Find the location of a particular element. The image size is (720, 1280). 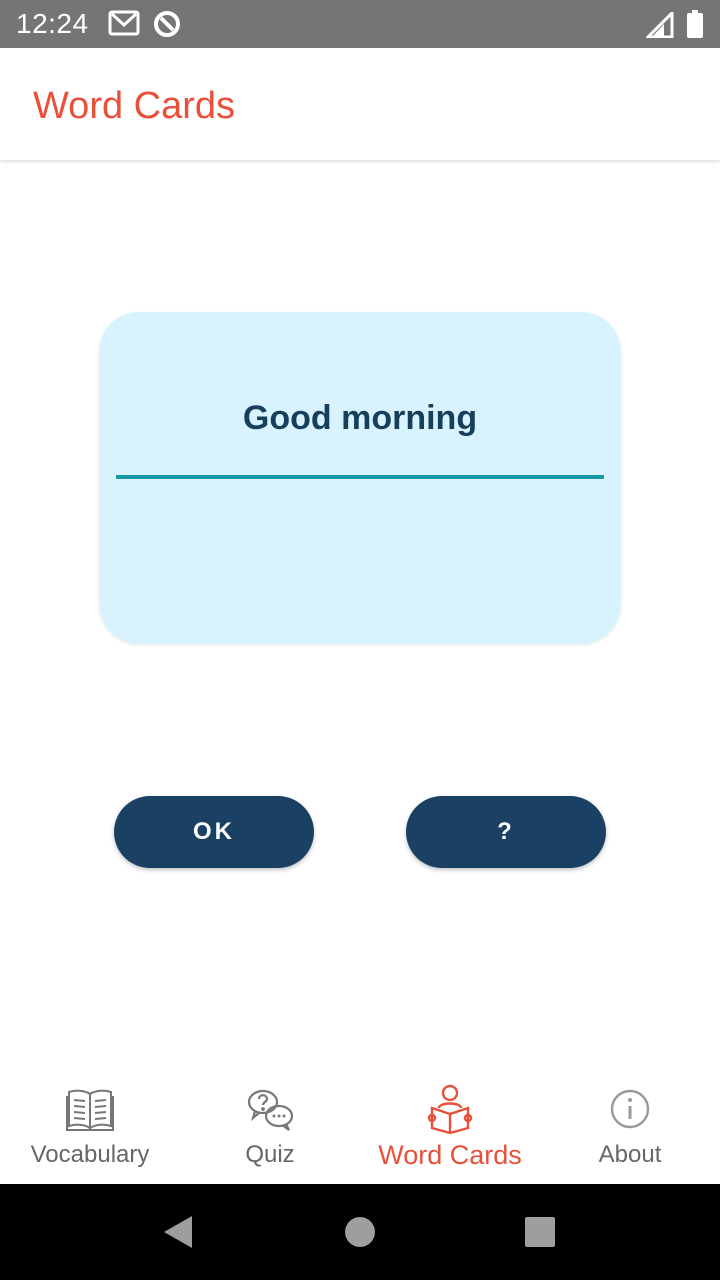

battery-icon is located at coordinates (695, 24).